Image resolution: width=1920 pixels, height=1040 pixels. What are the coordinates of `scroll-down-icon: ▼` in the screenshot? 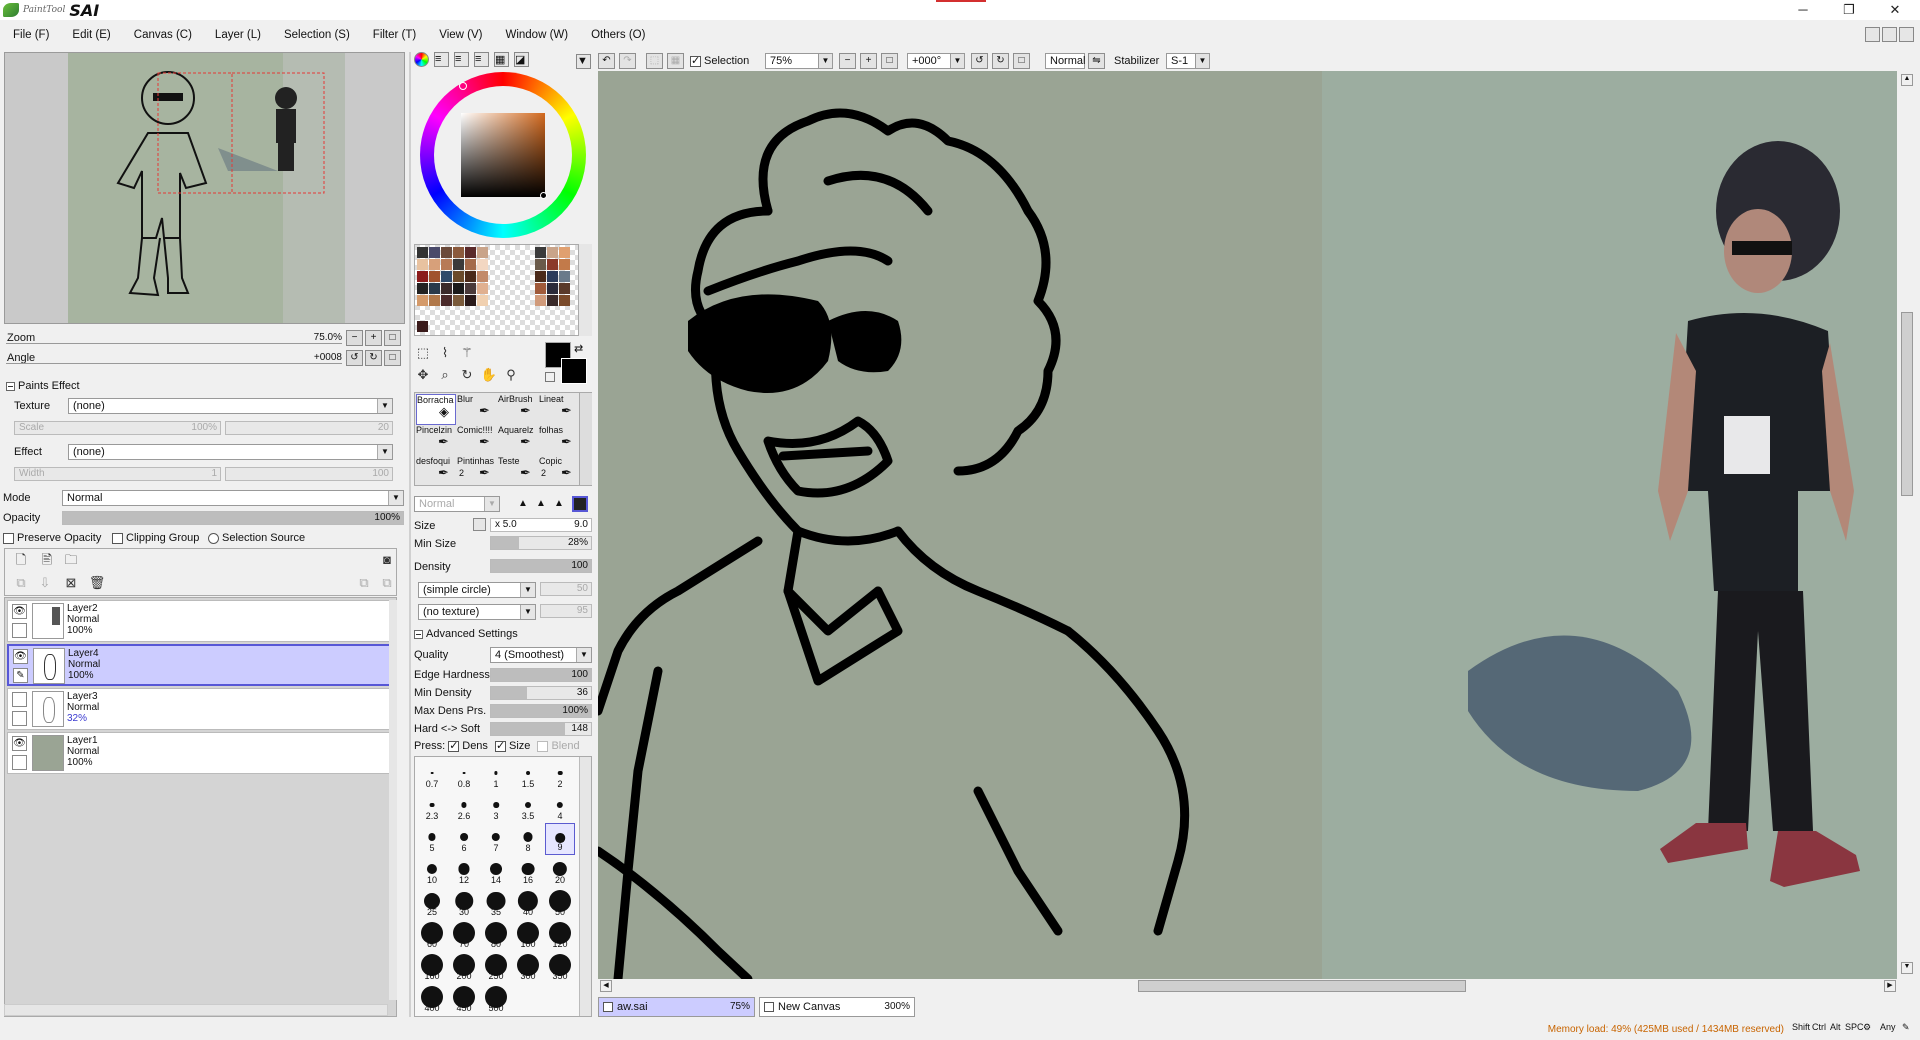 It's located at (1907, 968).